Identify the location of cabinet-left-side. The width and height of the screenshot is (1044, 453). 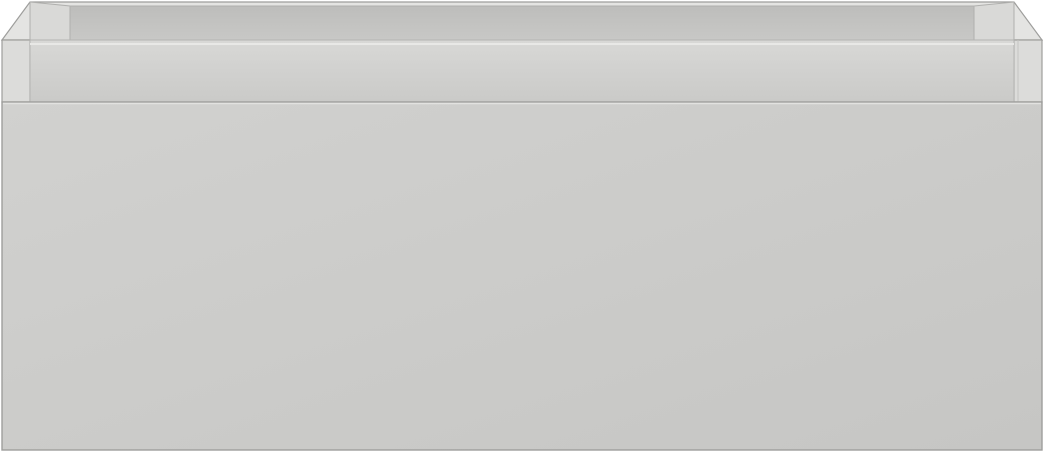
(16, 71).